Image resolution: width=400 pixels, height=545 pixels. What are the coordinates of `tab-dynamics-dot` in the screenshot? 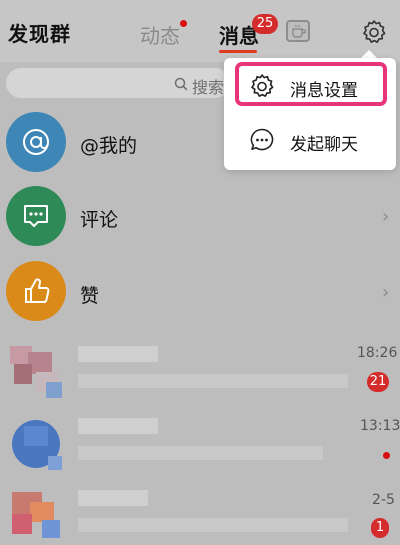 It's located at (183, 23).